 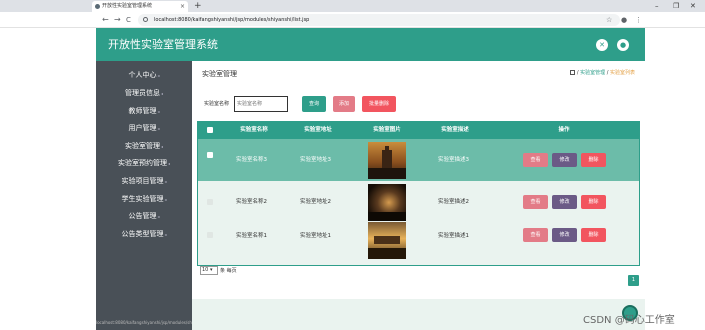 What do you see at coordinates (105, 20) in the screenshot?
I see `back-button: ←` at bounding box center [105, 20].